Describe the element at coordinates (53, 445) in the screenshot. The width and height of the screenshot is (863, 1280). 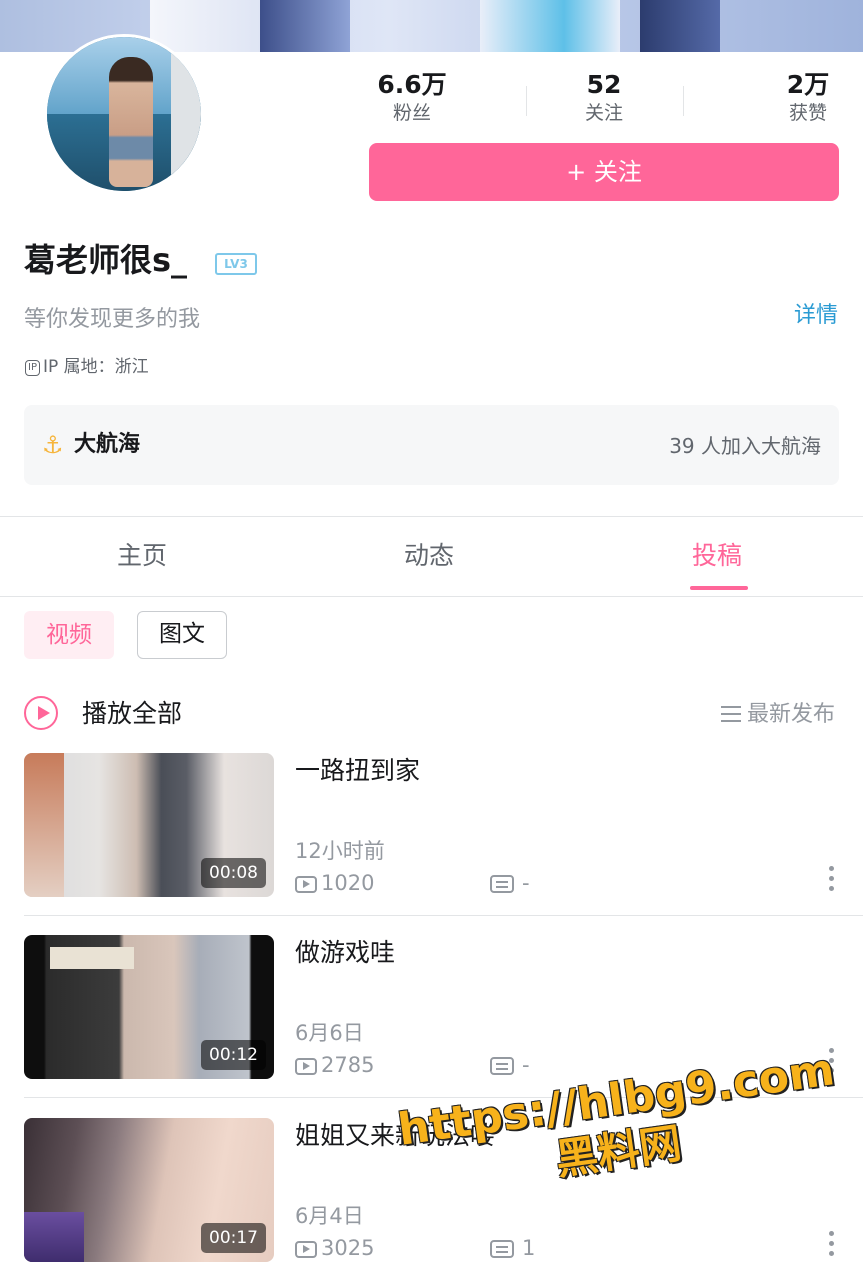
I see `anchor-icon: ⚓` at that location.